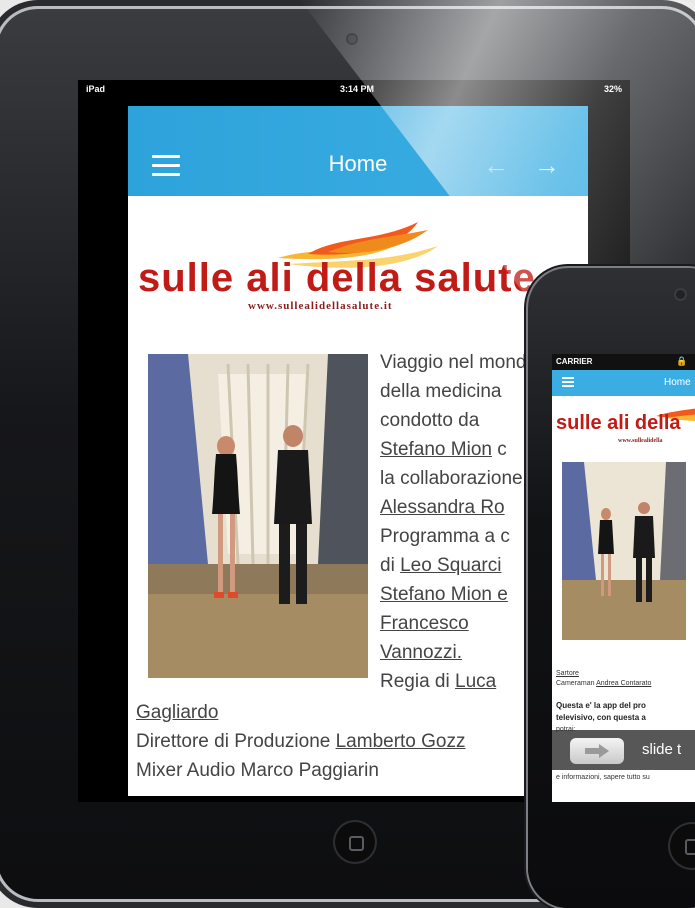 This screenshot has height=908, width=695. What do you see at coordinates (96, 89) in the screenshot?
I see `status-carrier: iPad` at bounding box center [96, 89].